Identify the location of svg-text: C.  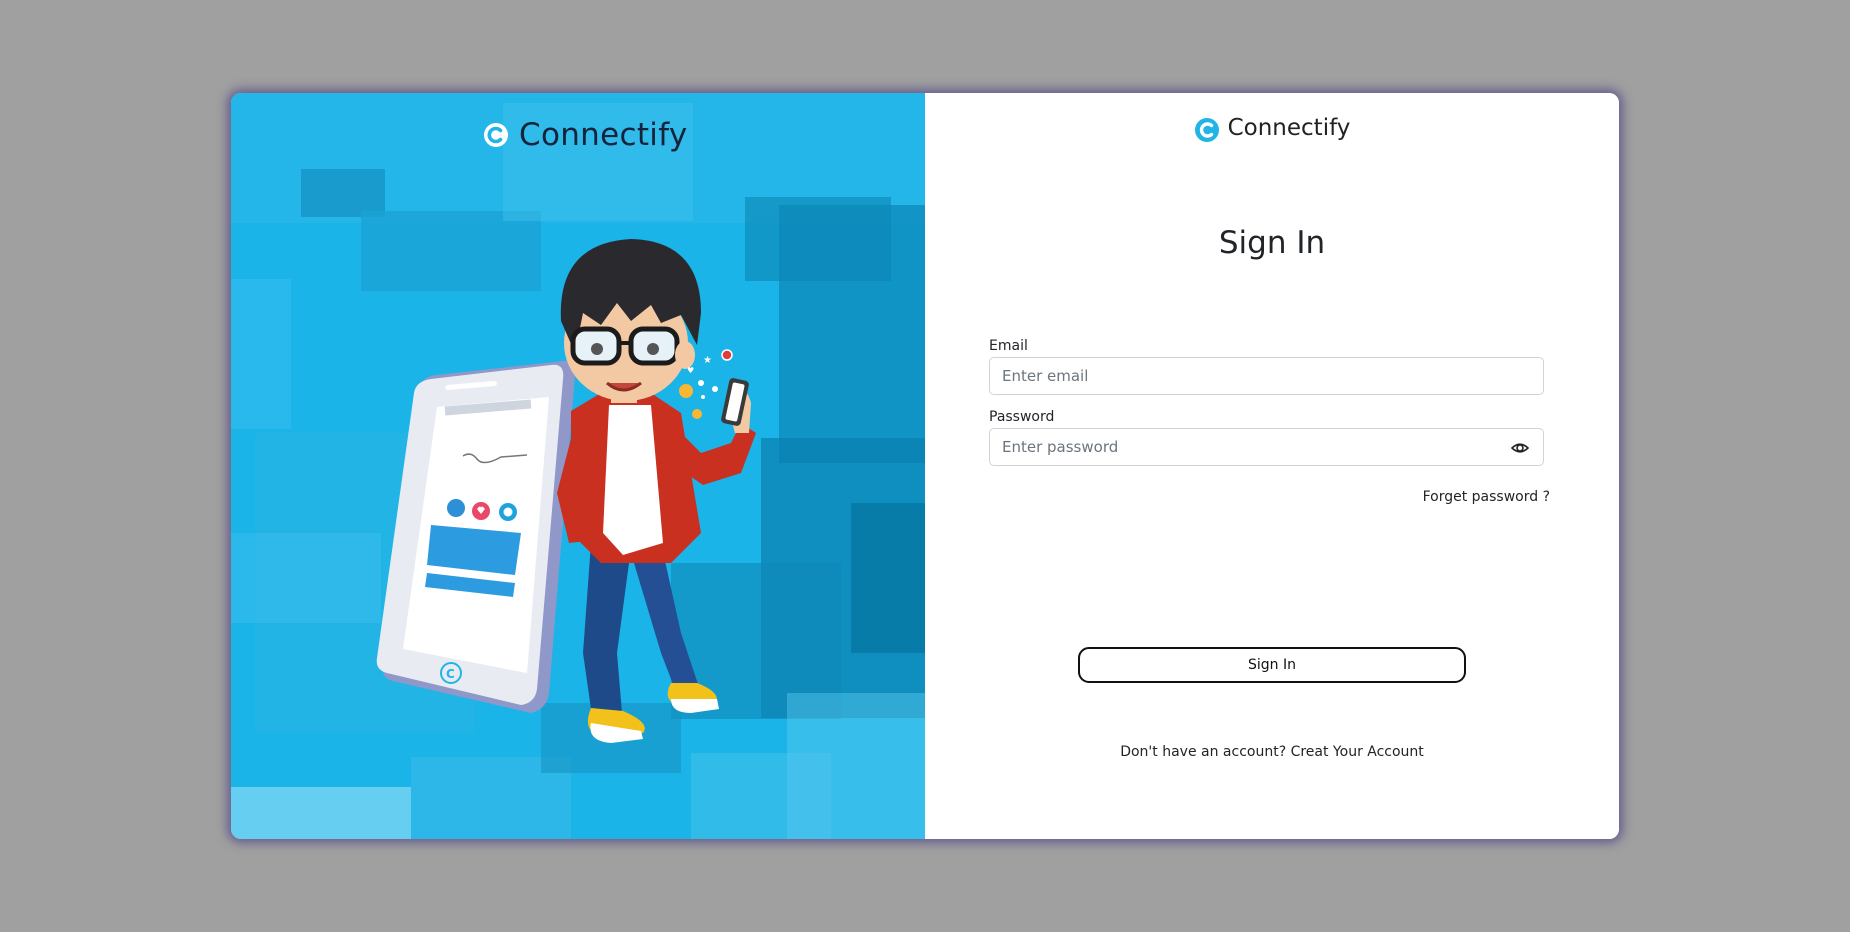
(450, 674).